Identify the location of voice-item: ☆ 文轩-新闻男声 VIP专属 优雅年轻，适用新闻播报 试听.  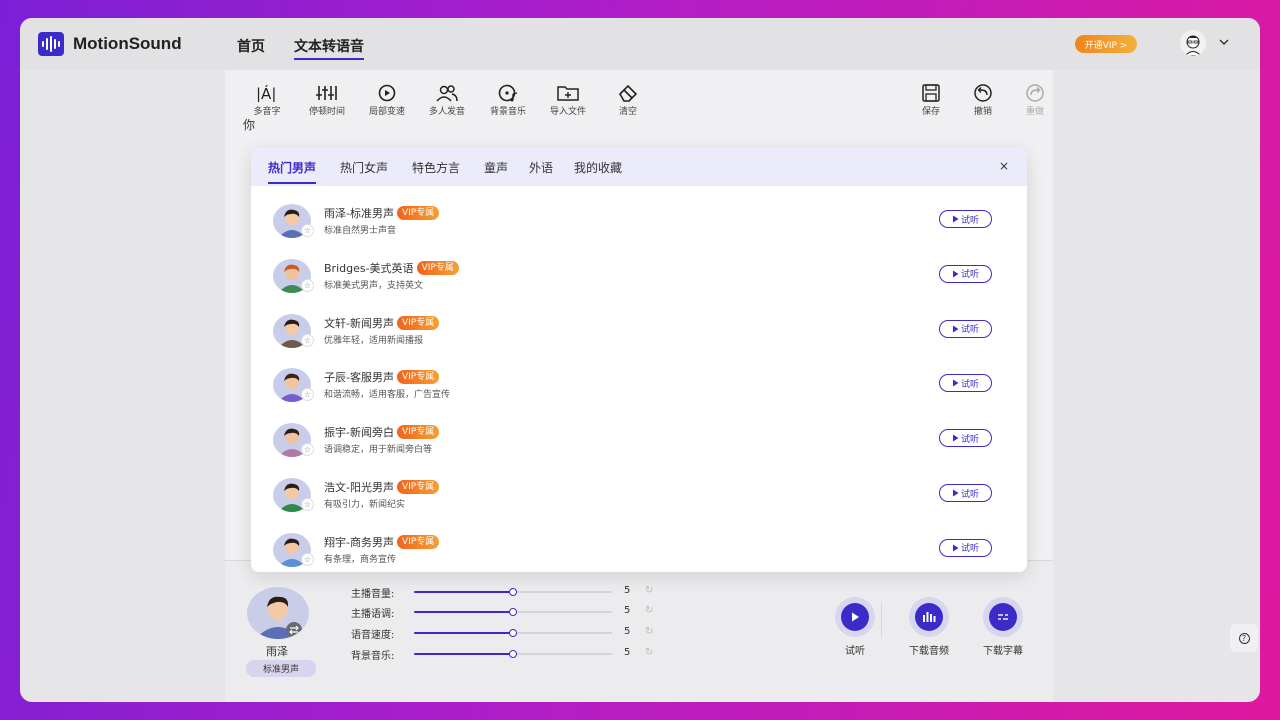
(638, 333).